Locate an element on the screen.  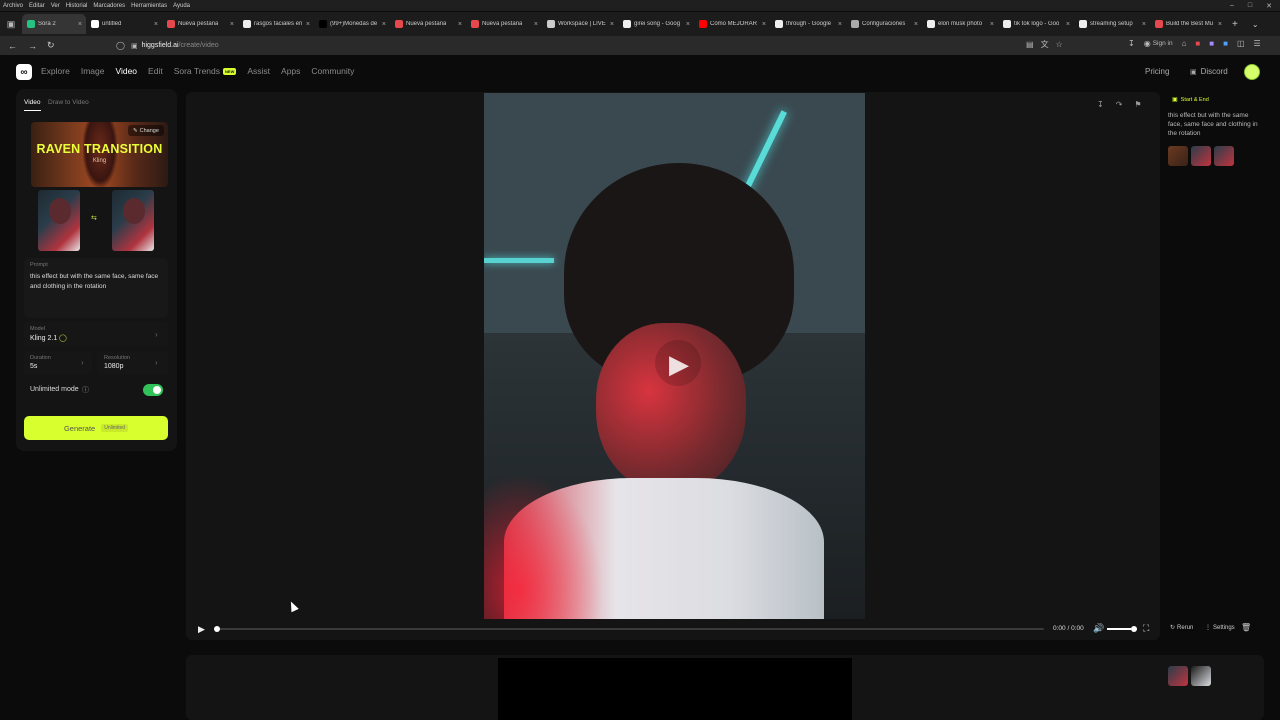
fullscreen-icon: ⛶ is located at coordinates (1146, 628).